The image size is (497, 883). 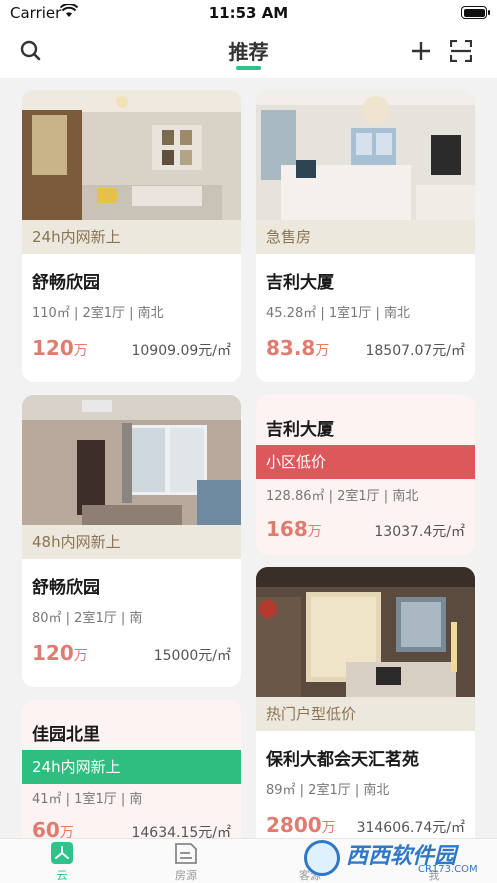 What do you see at coordinates (342, 496) in the screenshot?
I see `listing-spec: 128.86㎡ | 2室1厅 | 南北` at bounding box center [342, 496].